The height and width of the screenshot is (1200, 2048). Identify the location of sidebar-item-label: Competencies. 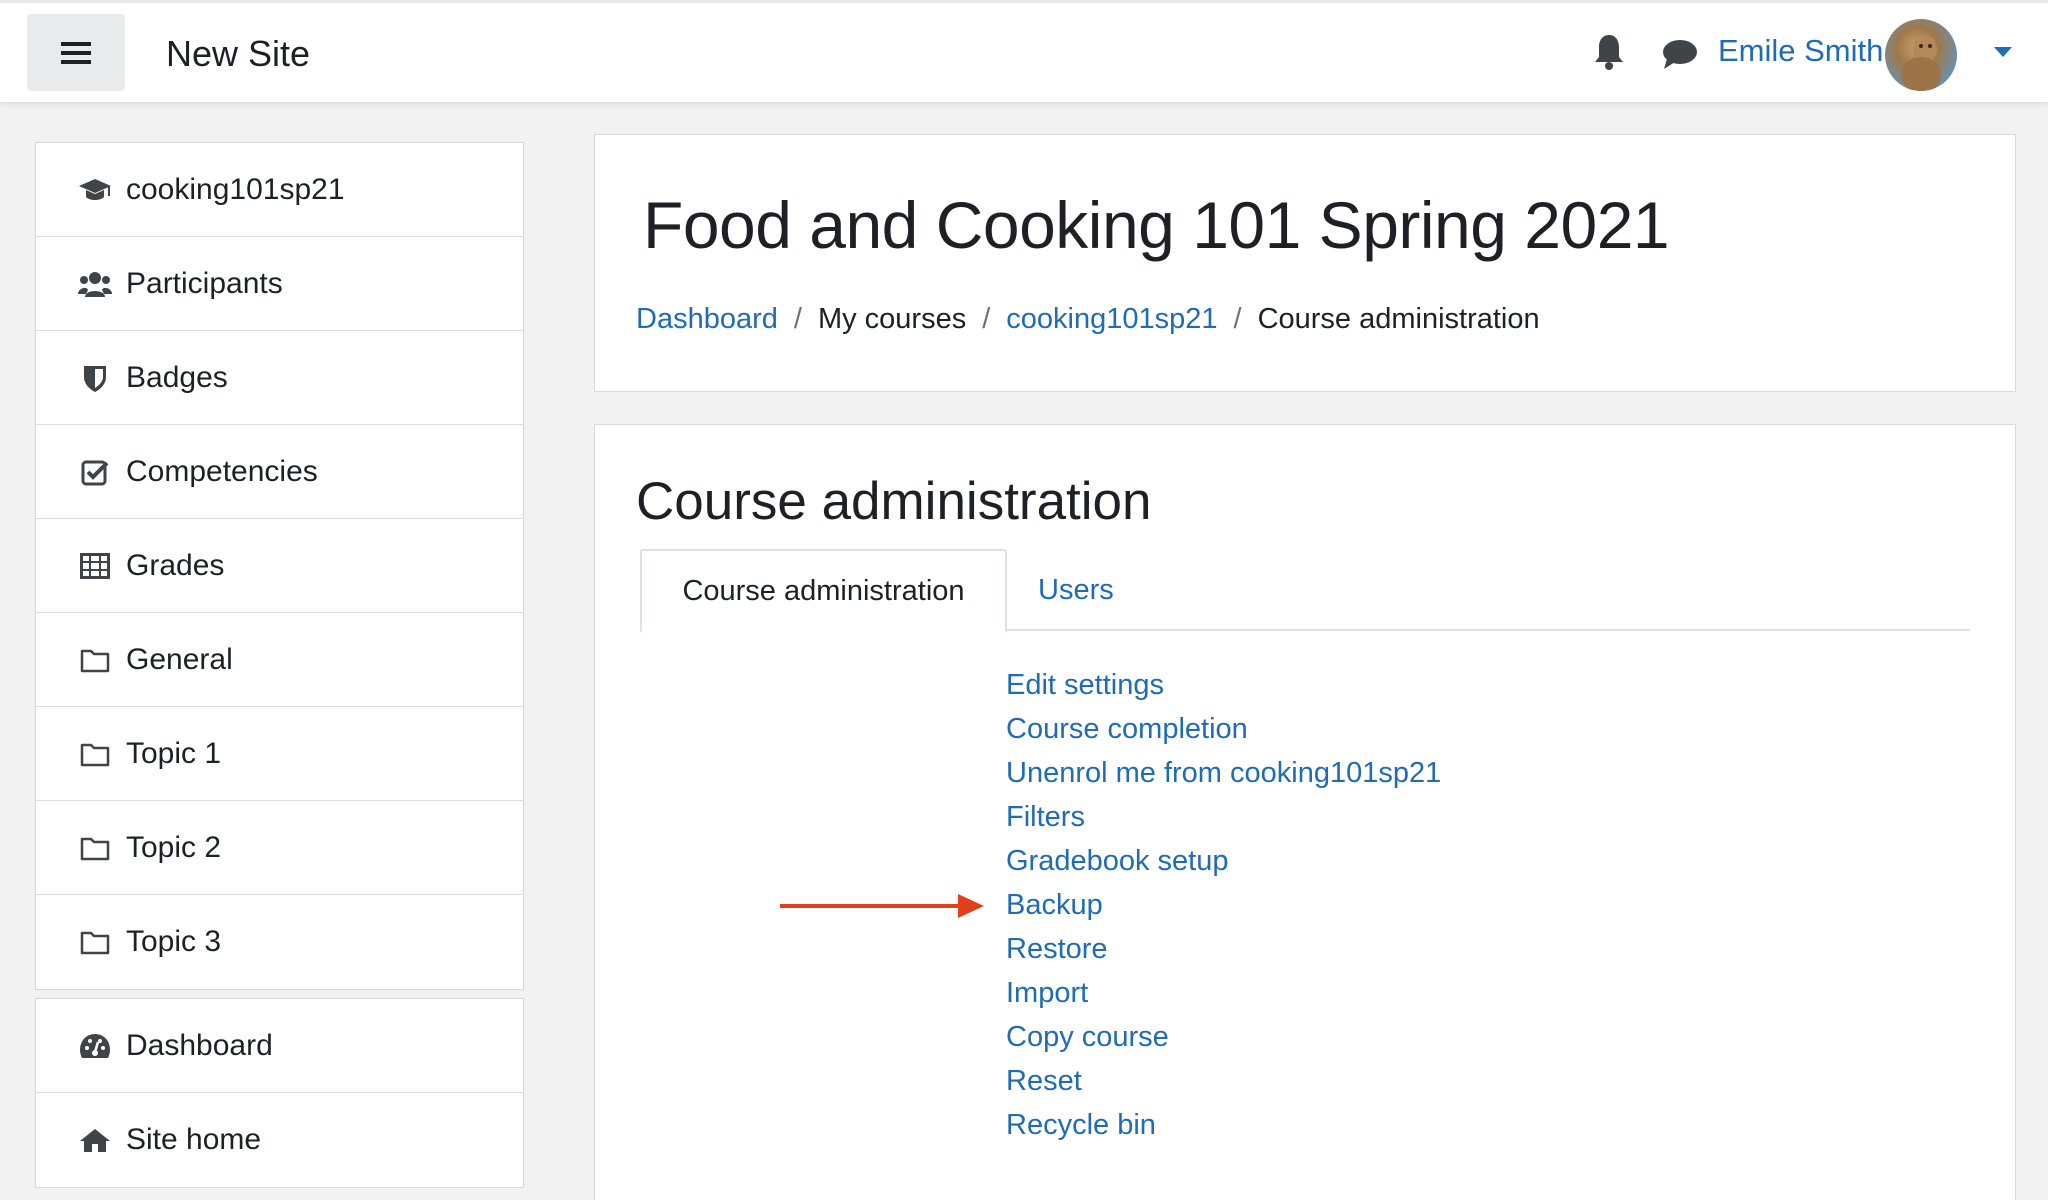
(222, 471).